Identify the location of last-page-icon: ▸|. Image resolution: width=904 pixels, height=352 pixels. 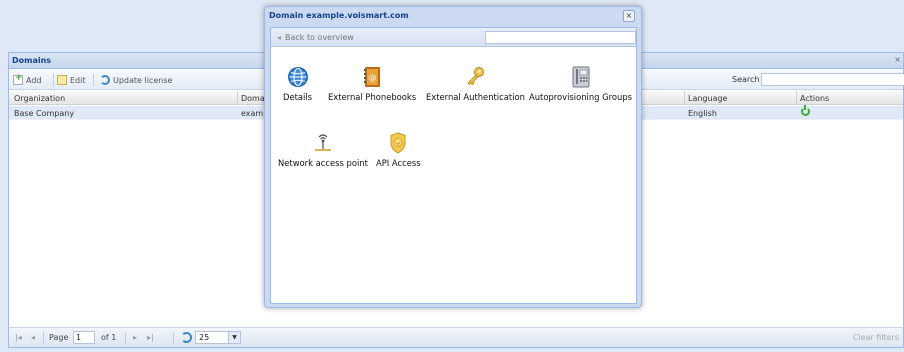
(150, 337).